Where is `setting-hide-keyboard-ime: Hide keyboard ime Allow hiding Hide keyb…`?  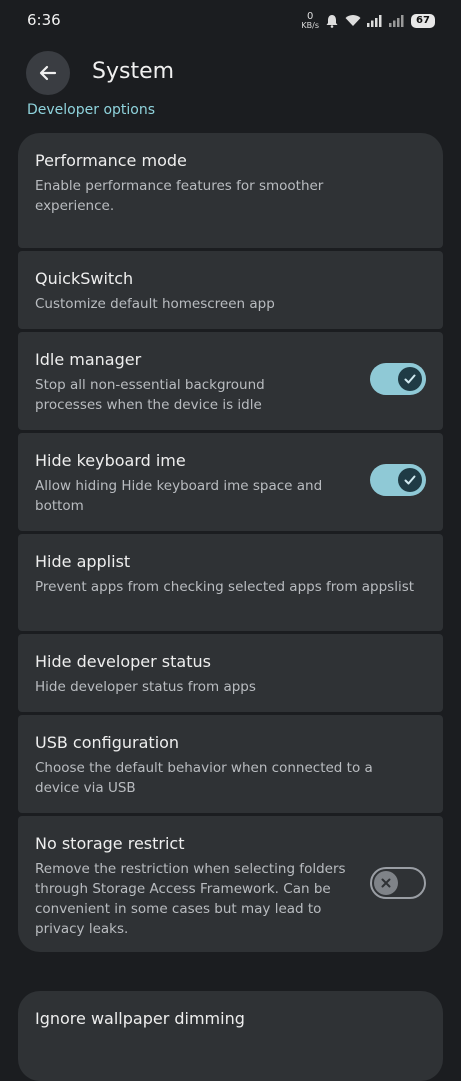 setting-hide-keyboard-ime: Hide keyboard ime Allow hiding Hide keyb… is located at coordinates (230, 482).